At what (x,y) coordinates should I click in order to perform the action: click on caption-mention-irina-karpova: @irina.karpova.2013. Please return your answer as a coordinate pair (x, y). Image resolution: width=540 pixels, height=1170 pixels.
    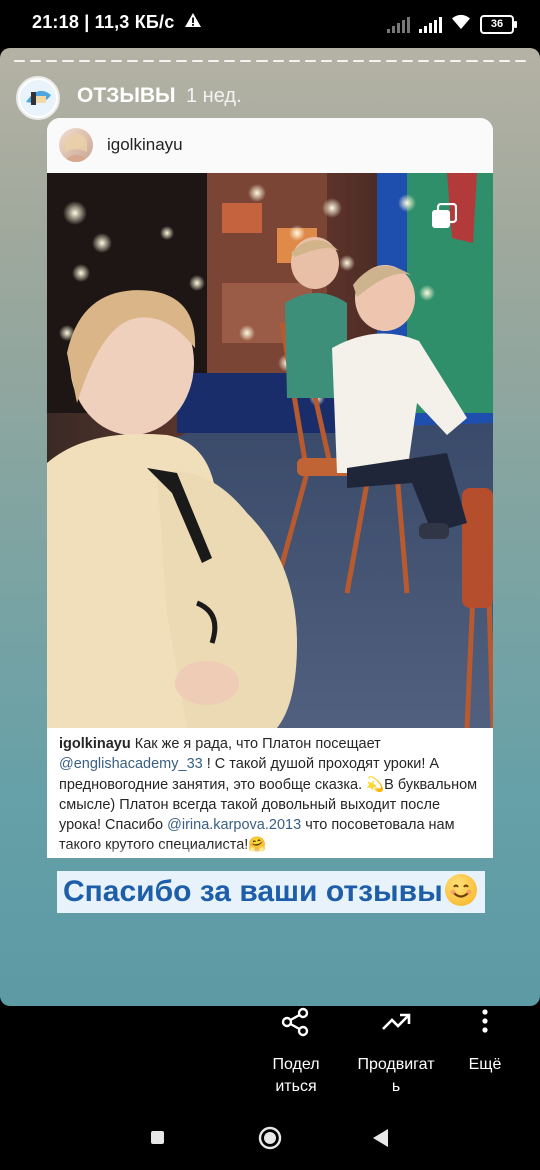
    Looking at the image, I should click on (234, 825).